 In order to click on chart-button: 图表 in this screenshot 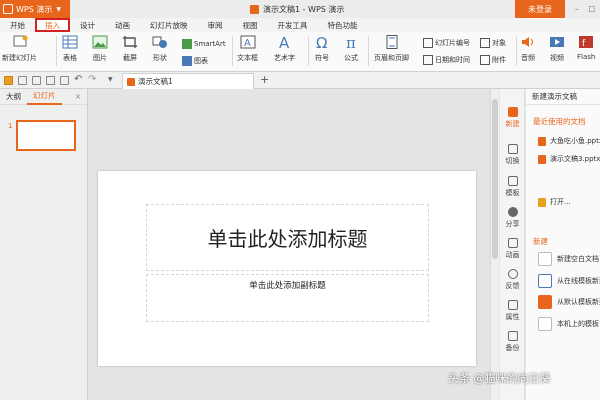, I will do `click(195, 61)`.